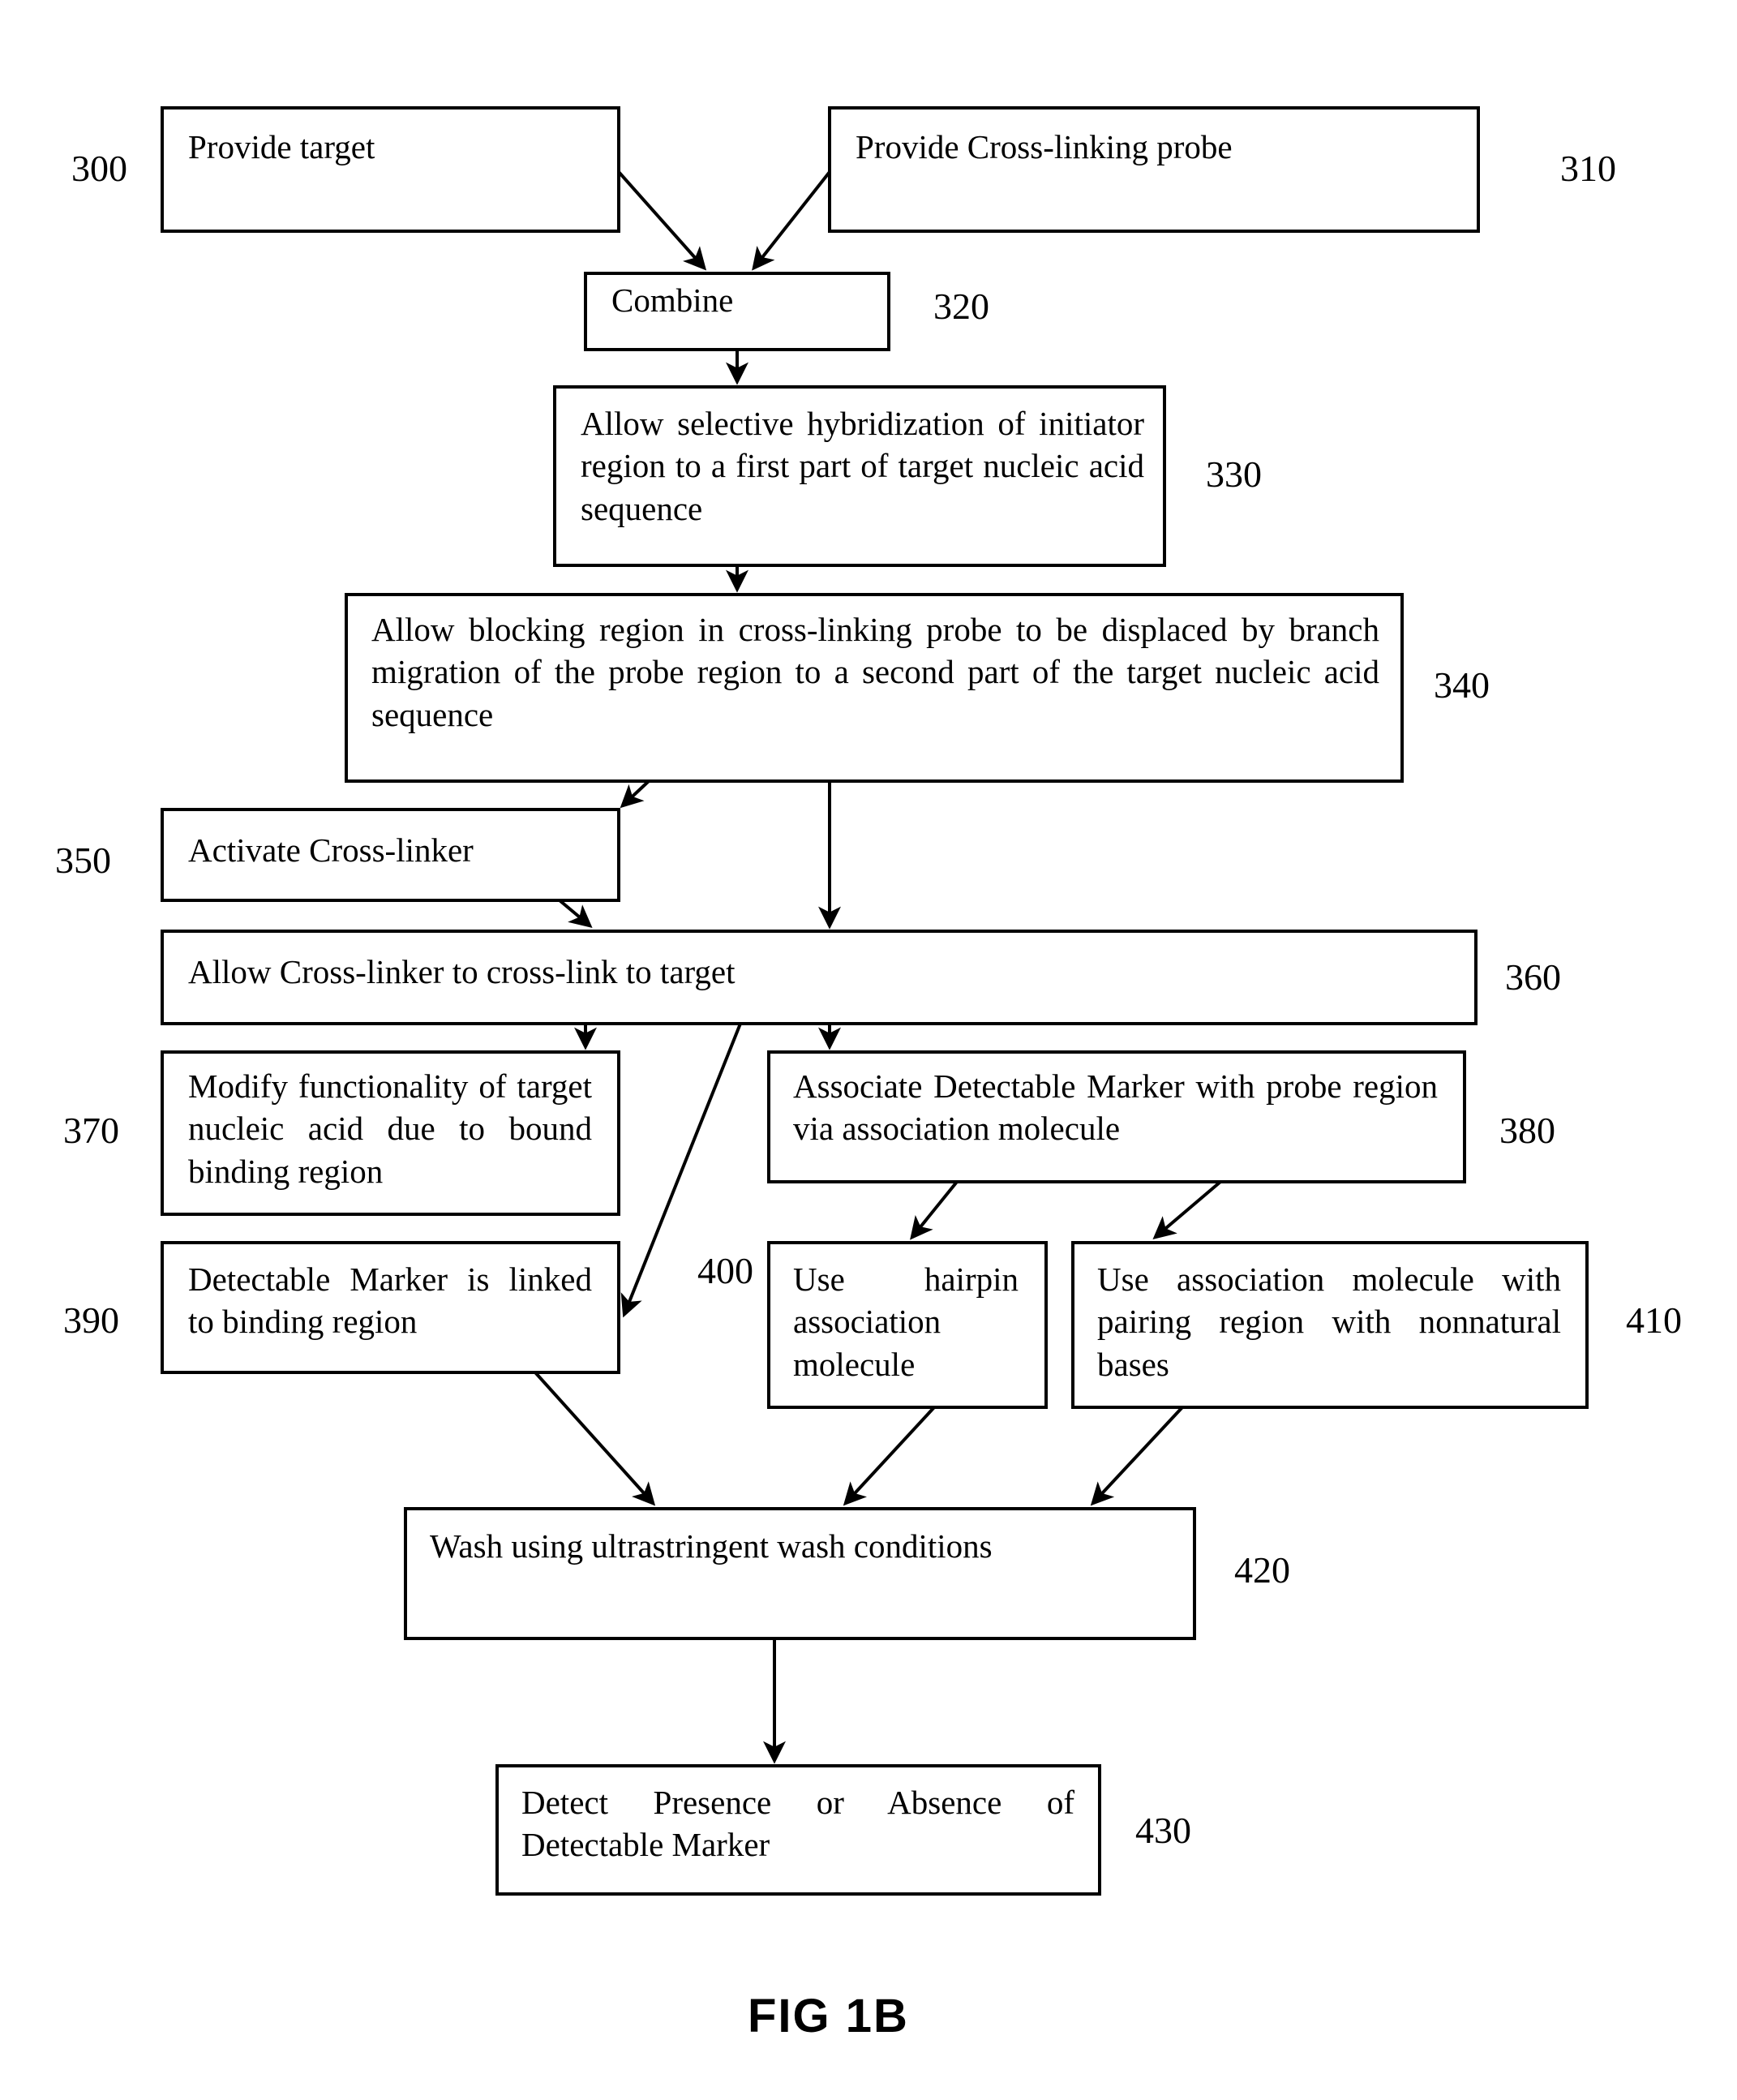 The image size is (1737, 2100). What do you see at coordinates (91, 1320) in the screenshot?
I see `ref-number-390: 390` at bounding box center [91, 1320].